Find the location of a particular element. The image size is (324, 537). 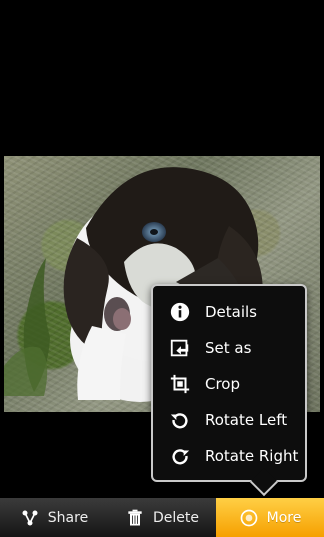

menu-item-details: Details is located at coordinates (229, 312).